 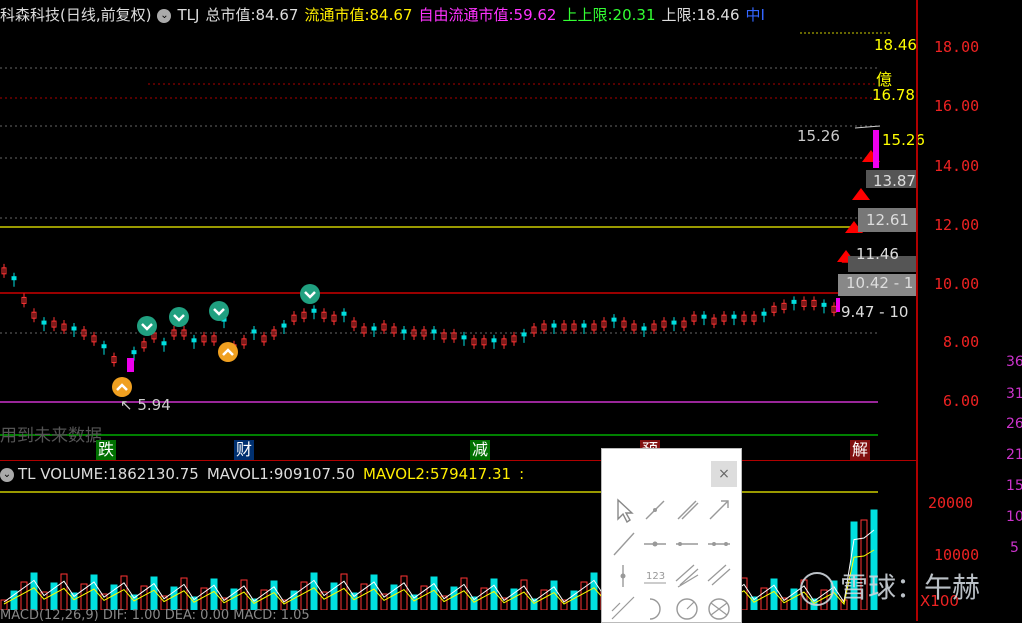 What do you see at coordinates (875, 312) in the screenshot?
I see `price-label-947: 9.47 - 10` at bounding box center [875, 312].